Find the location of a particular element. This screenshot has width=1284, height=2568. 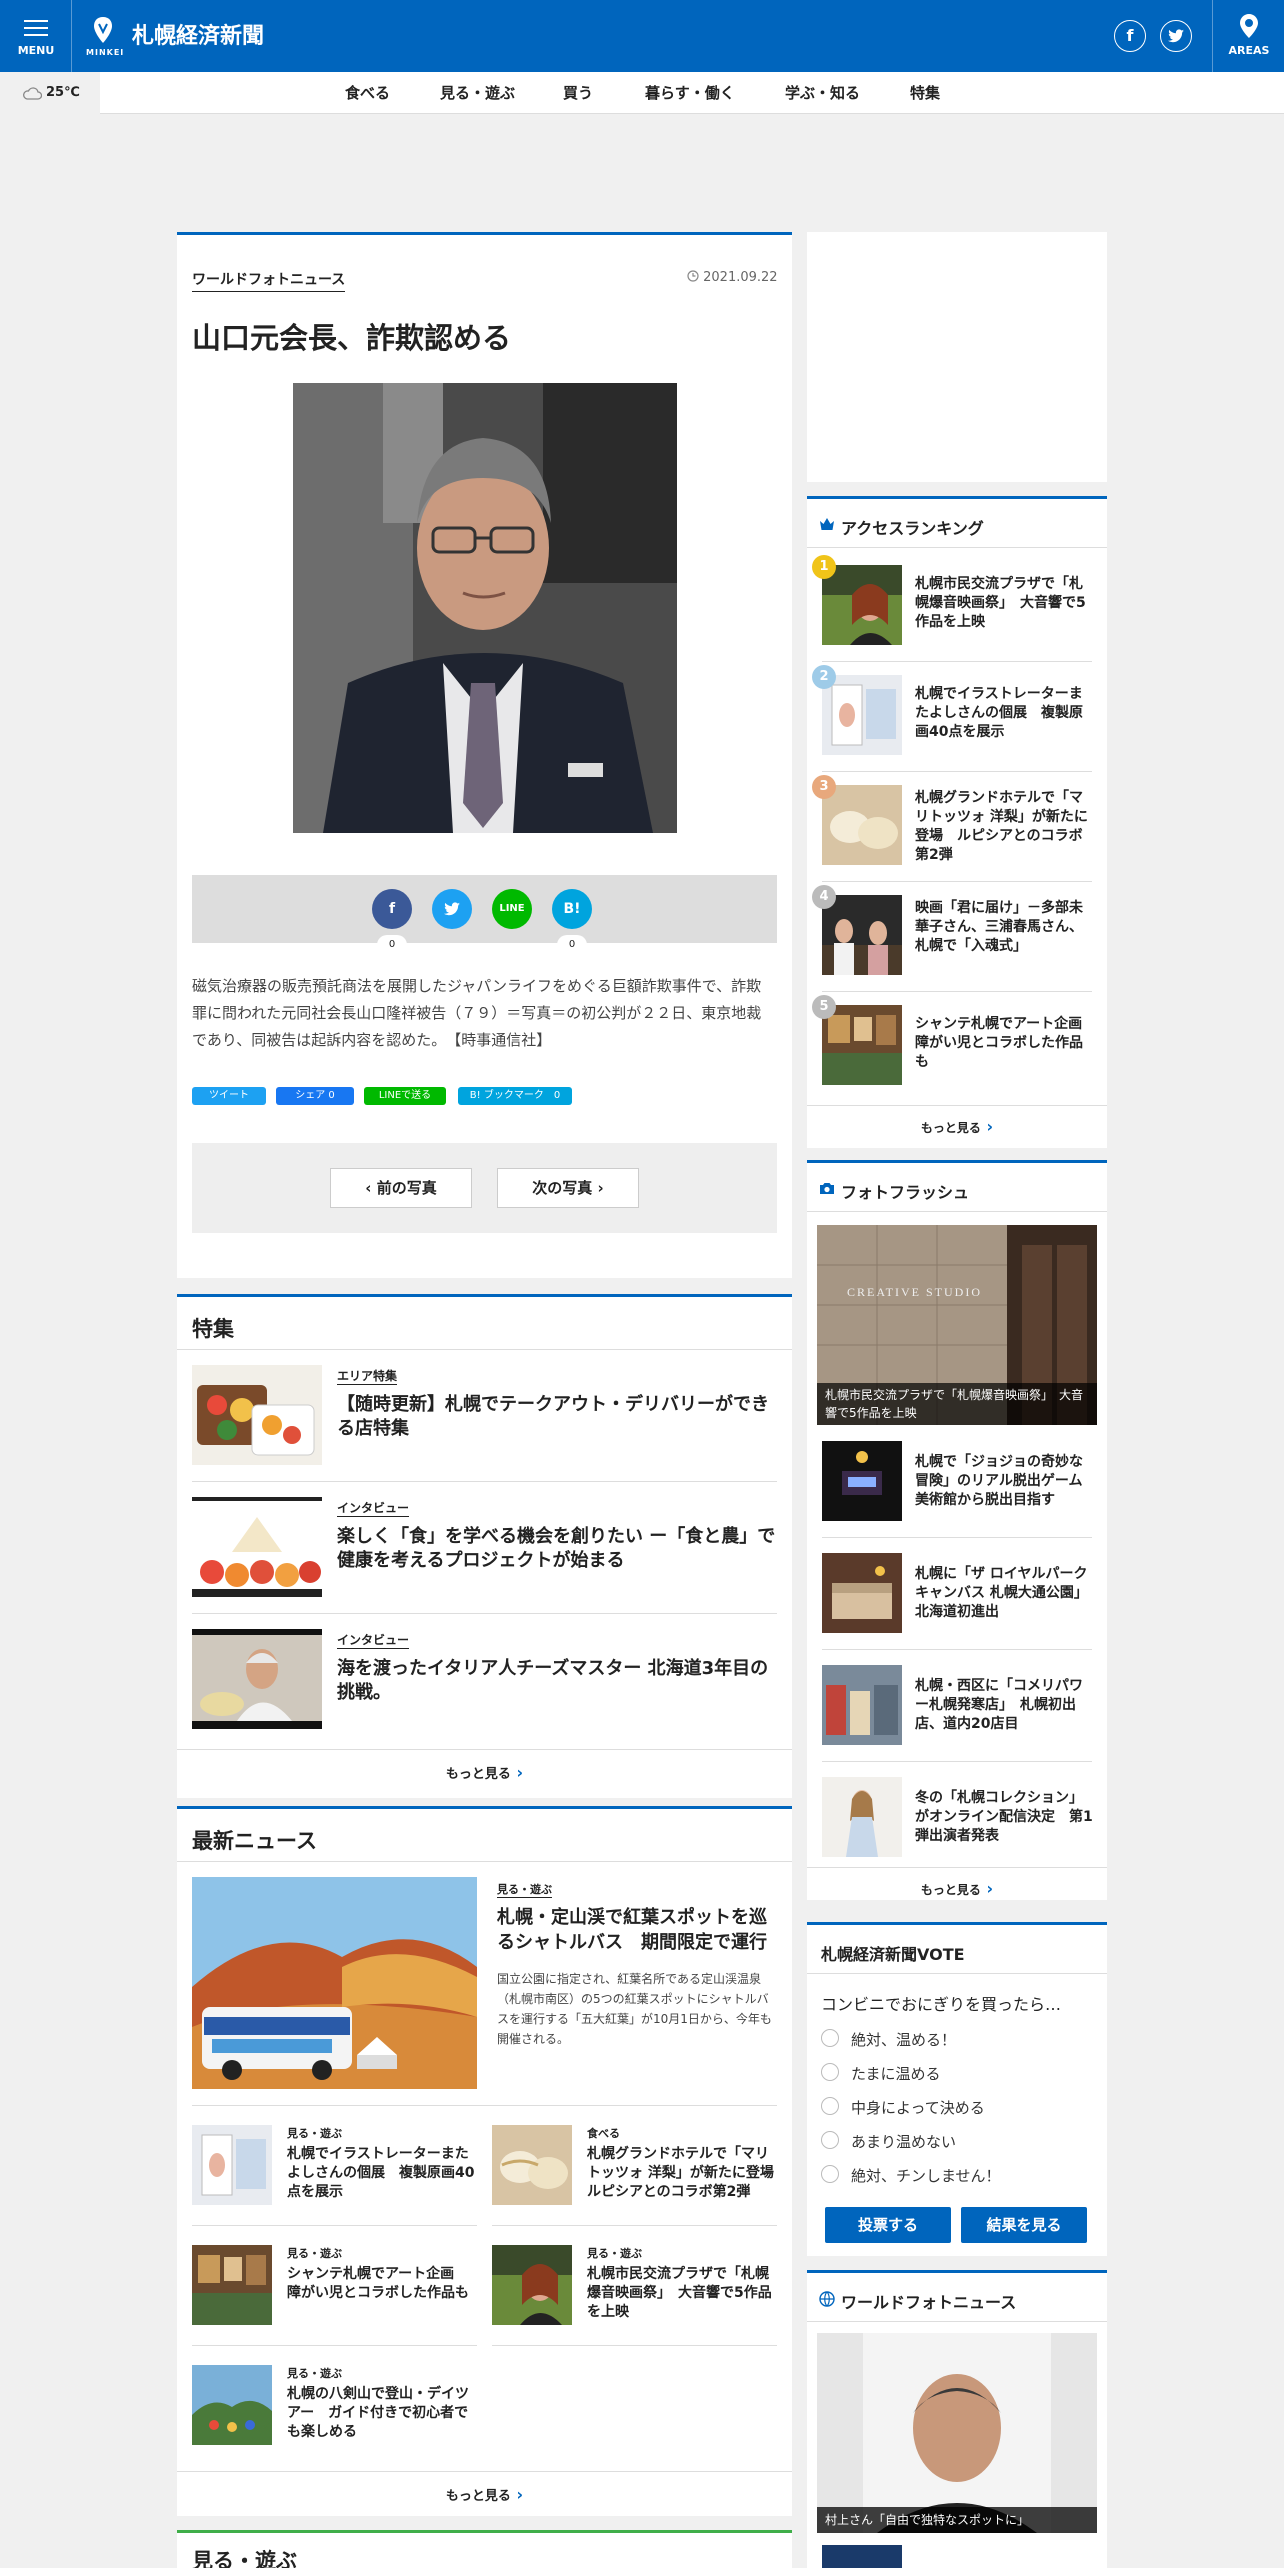

facebook-share-icon: f is located at coordinates (392, 909).